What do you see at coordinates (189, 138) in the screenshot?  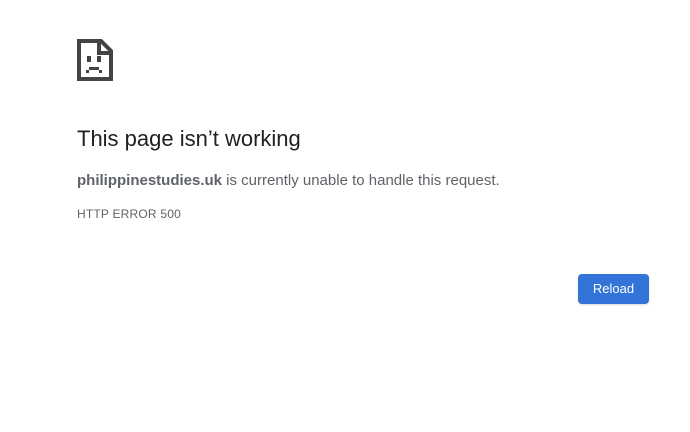 I see `page-title: This page isn’t working` at bounding box center [189, 138].